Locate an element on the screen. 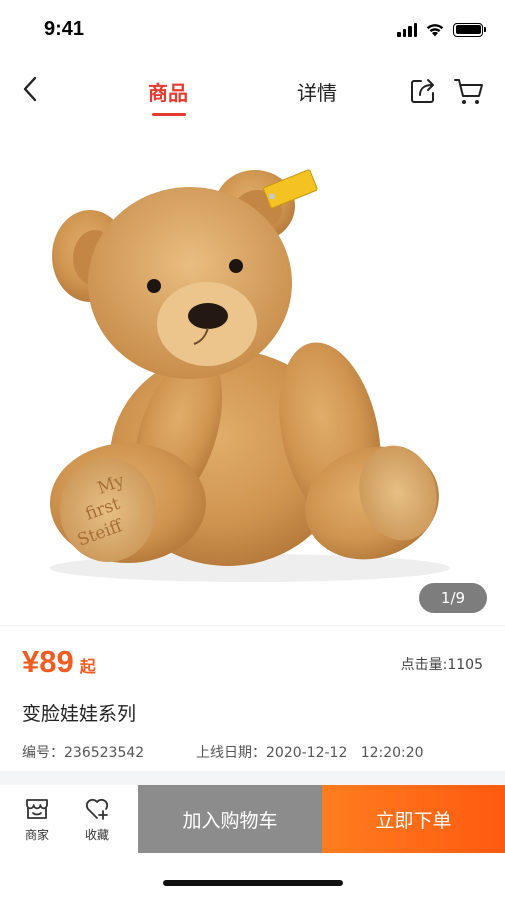 The width and height of the screenshot is (505, 899). status-bar: 9:41 is located at coordinates (252, 29).